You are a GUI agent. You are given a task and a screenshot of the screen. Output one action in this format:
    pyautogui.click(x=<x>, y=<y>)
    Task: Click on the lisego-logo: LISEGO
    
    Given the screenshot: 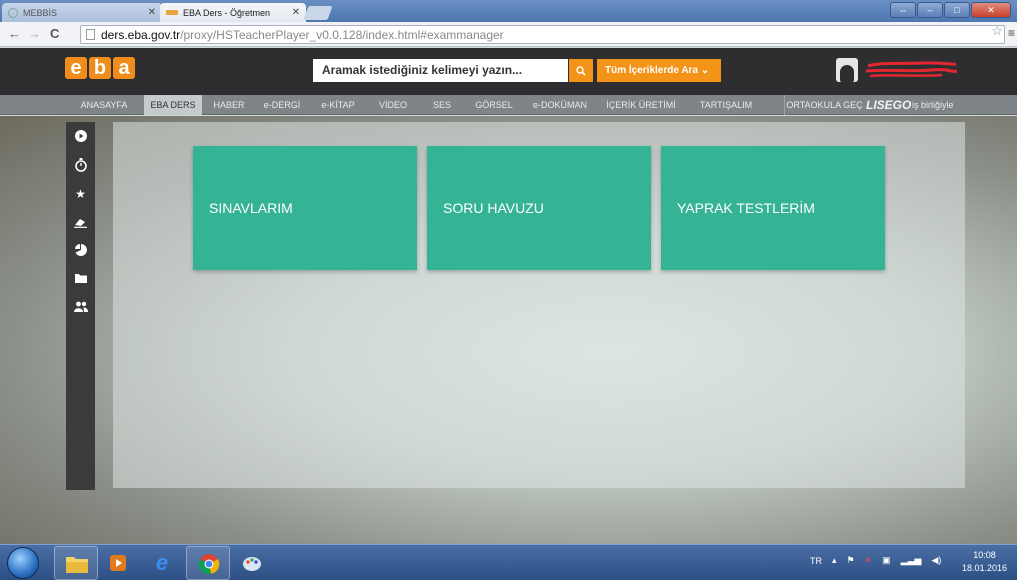 What is the action you would take?
    pyautogui.click(x=888, y=105)
    